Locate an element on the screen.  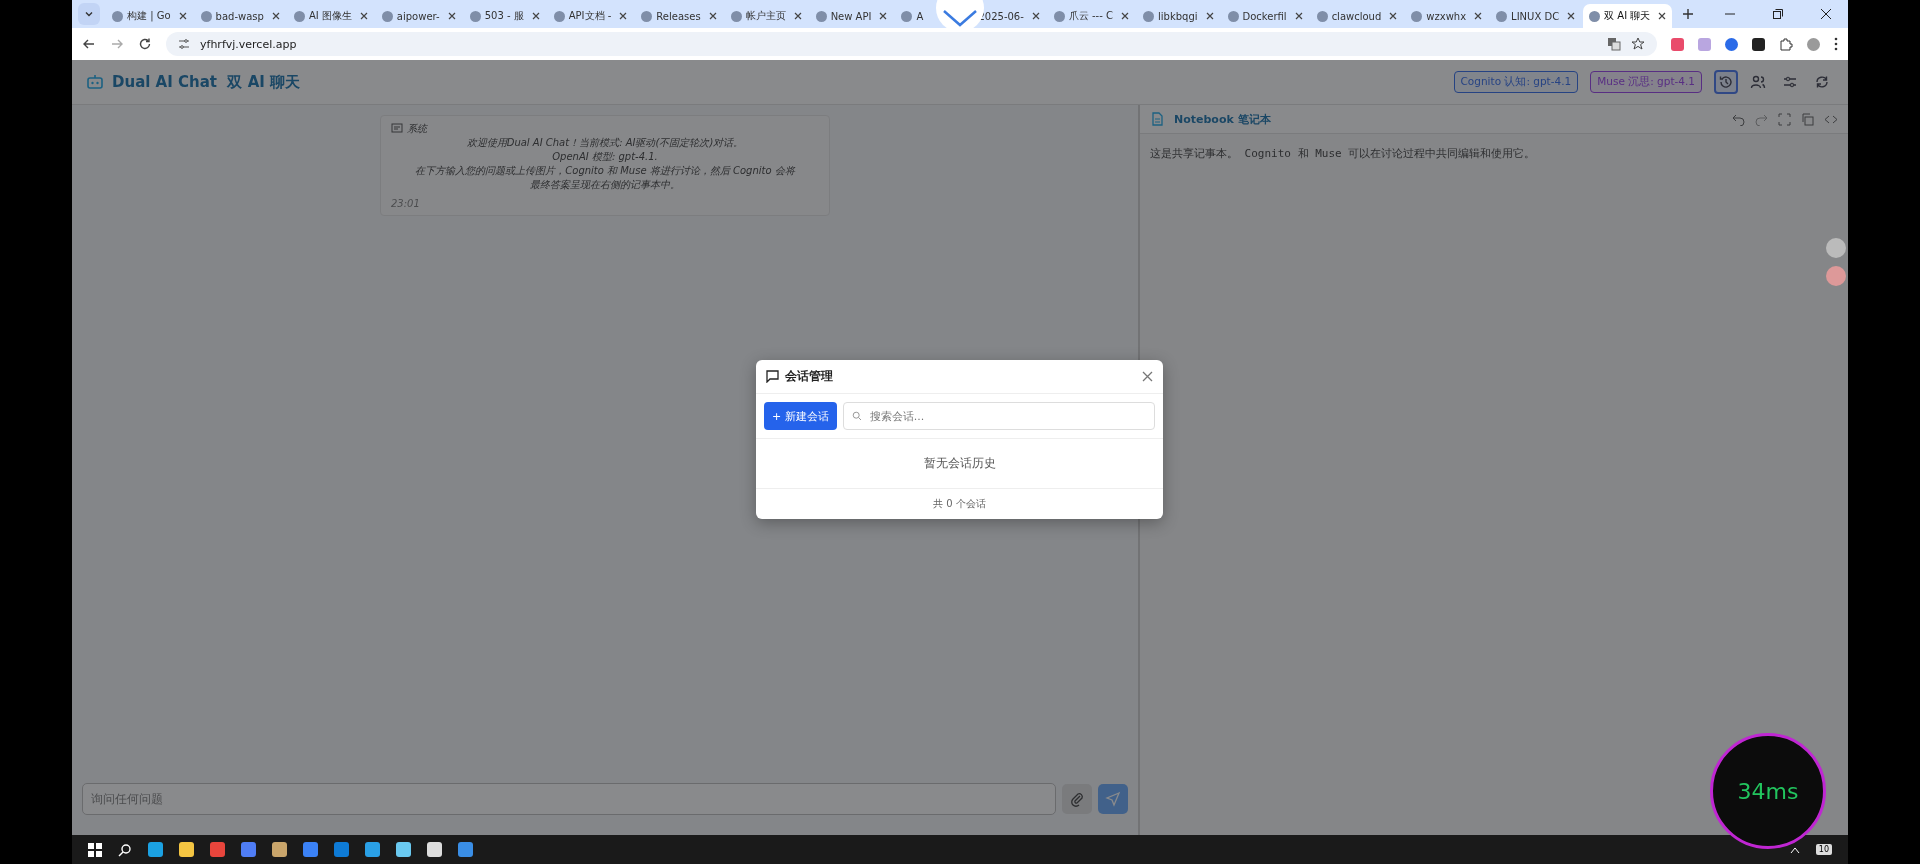
browser-tab: Dockerfil is located at coordinates (1265, 16).